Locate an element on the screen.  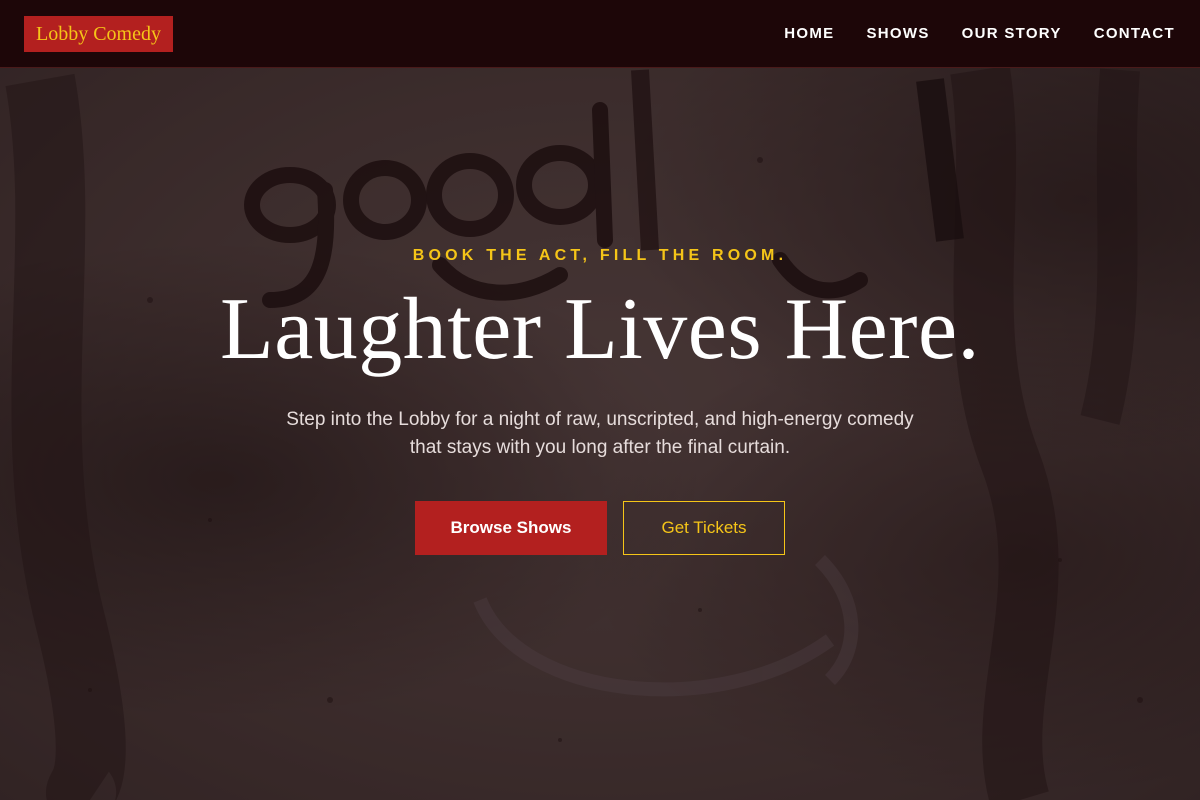
nav-item-our-story: OUR STORY is located at coordinates (1012, 33).